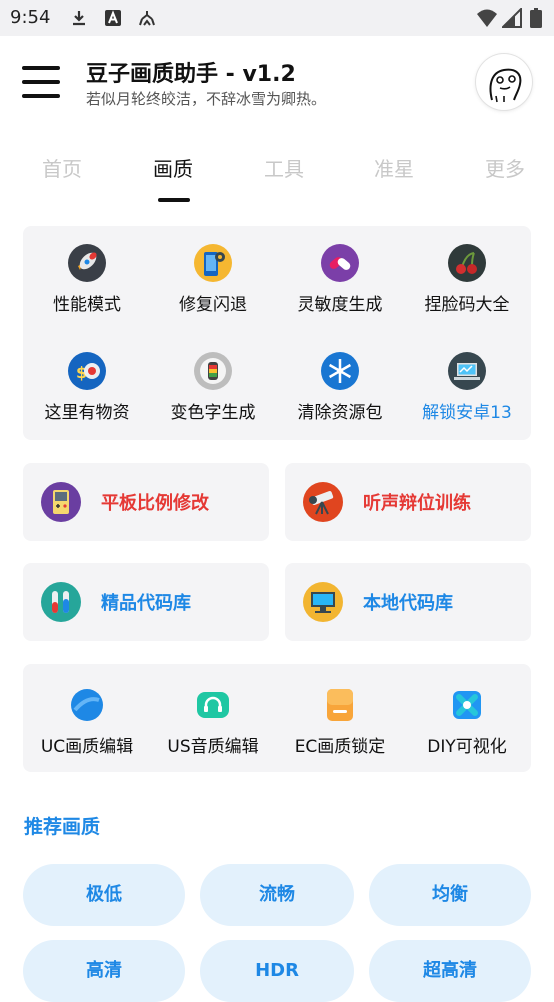 The width and height of the screenshot is (554, 1002). What do you see at coordinates (174, 200) in the screenshot?
I see `tab-active-indicator` at bounding box center [174, 200].